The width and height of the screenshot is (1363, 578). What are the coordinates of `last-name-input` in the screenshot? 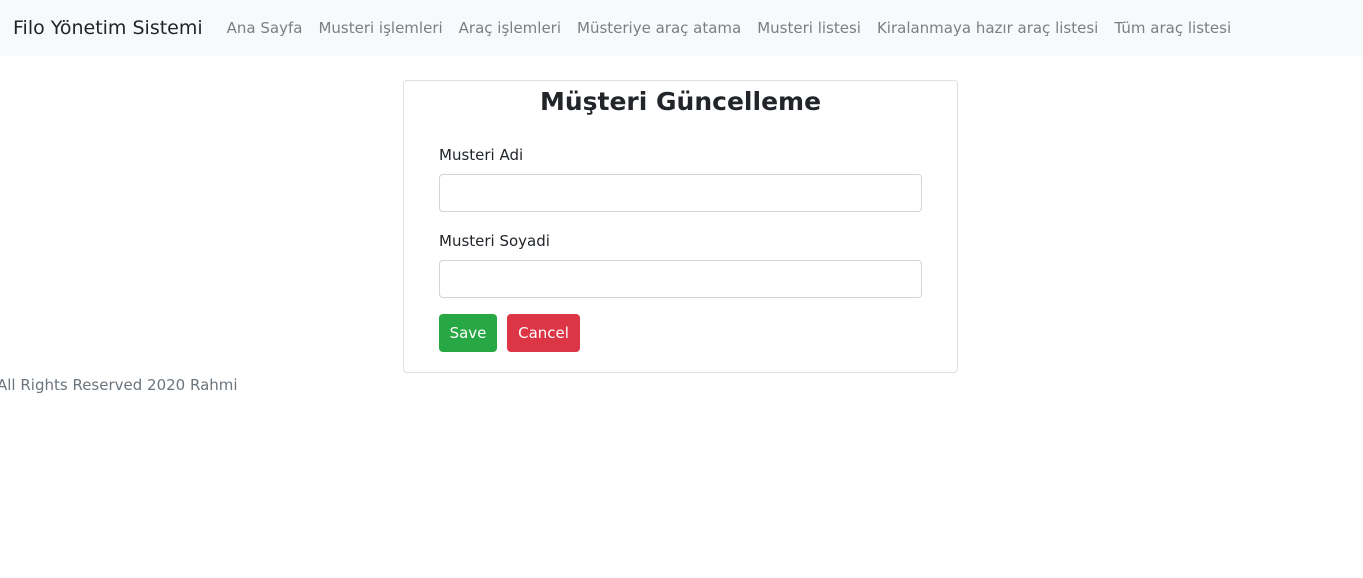 It's located at (680, 279).